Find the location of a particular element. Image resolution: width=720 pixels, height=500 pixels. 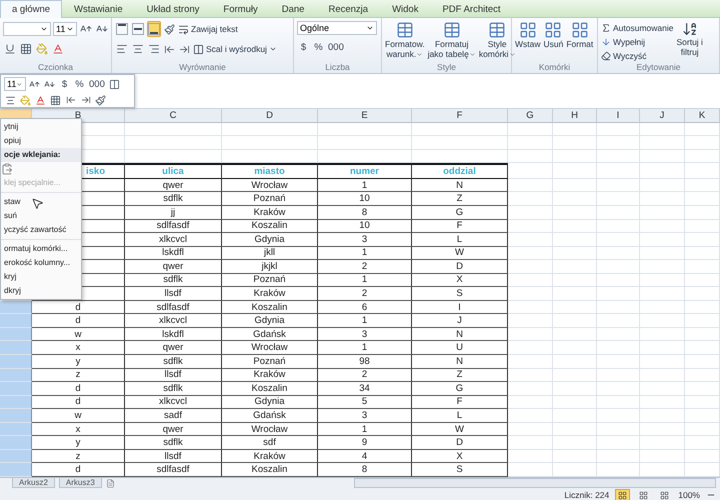

ribbon-tab: Wstawianie is located at coordinates (98, 9).